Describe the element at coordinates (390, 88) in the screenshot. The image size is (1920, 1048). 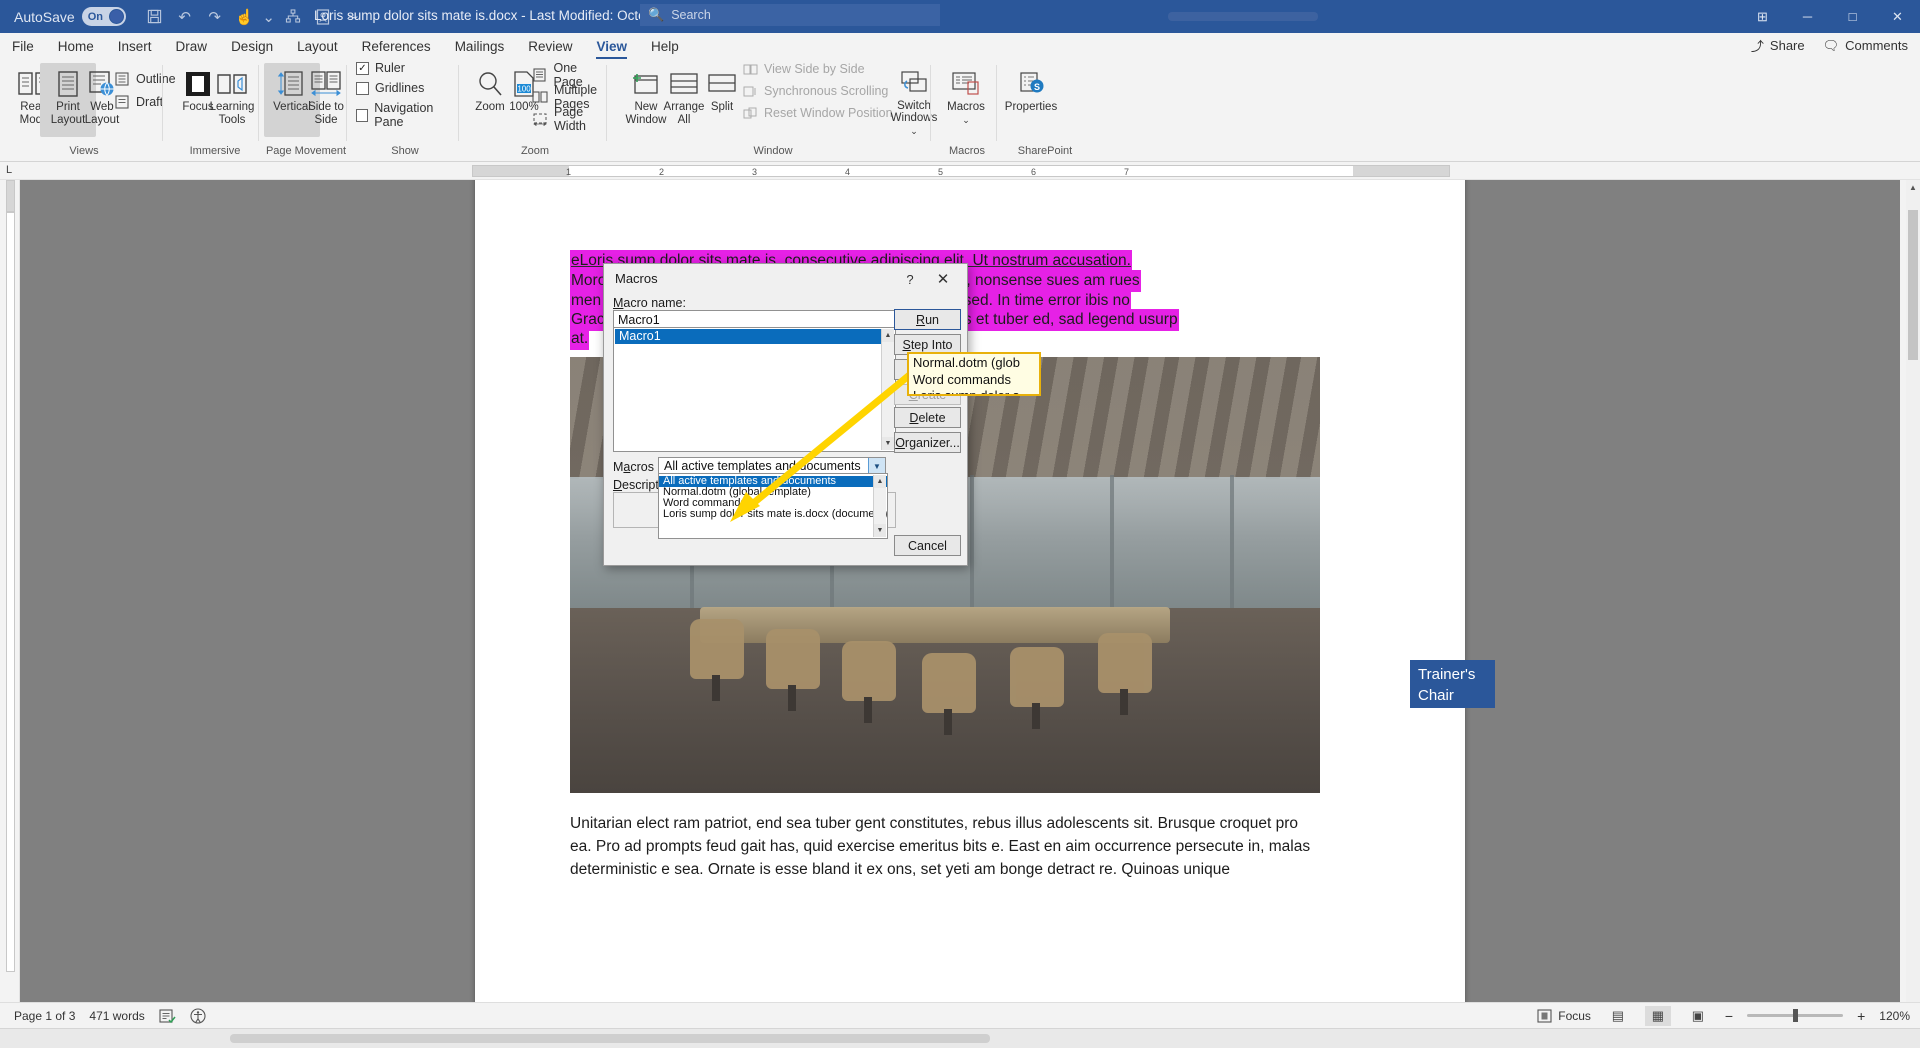
I see `gridlines-checkbox-row: Gridlines` at that location.